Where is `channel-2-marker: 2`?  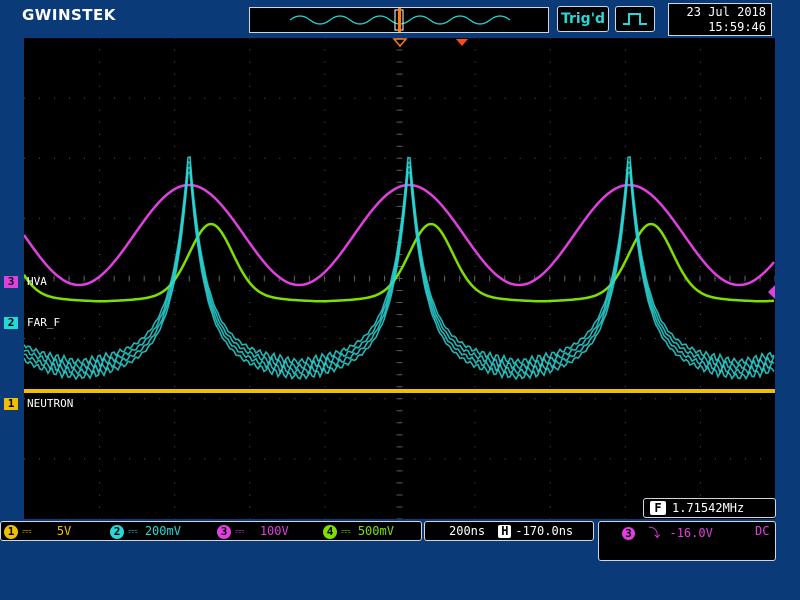
channel-2-marker: 2 is located at coordinates (11, 323).